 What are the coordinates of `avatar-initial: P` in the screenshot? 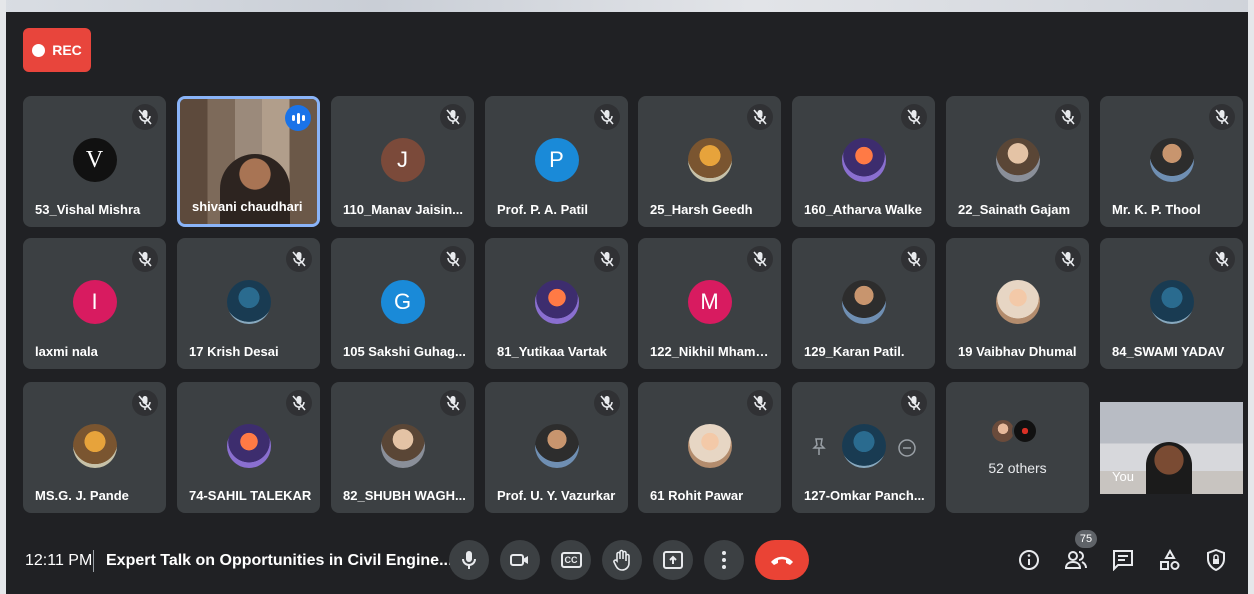 It's located at (556, 159).